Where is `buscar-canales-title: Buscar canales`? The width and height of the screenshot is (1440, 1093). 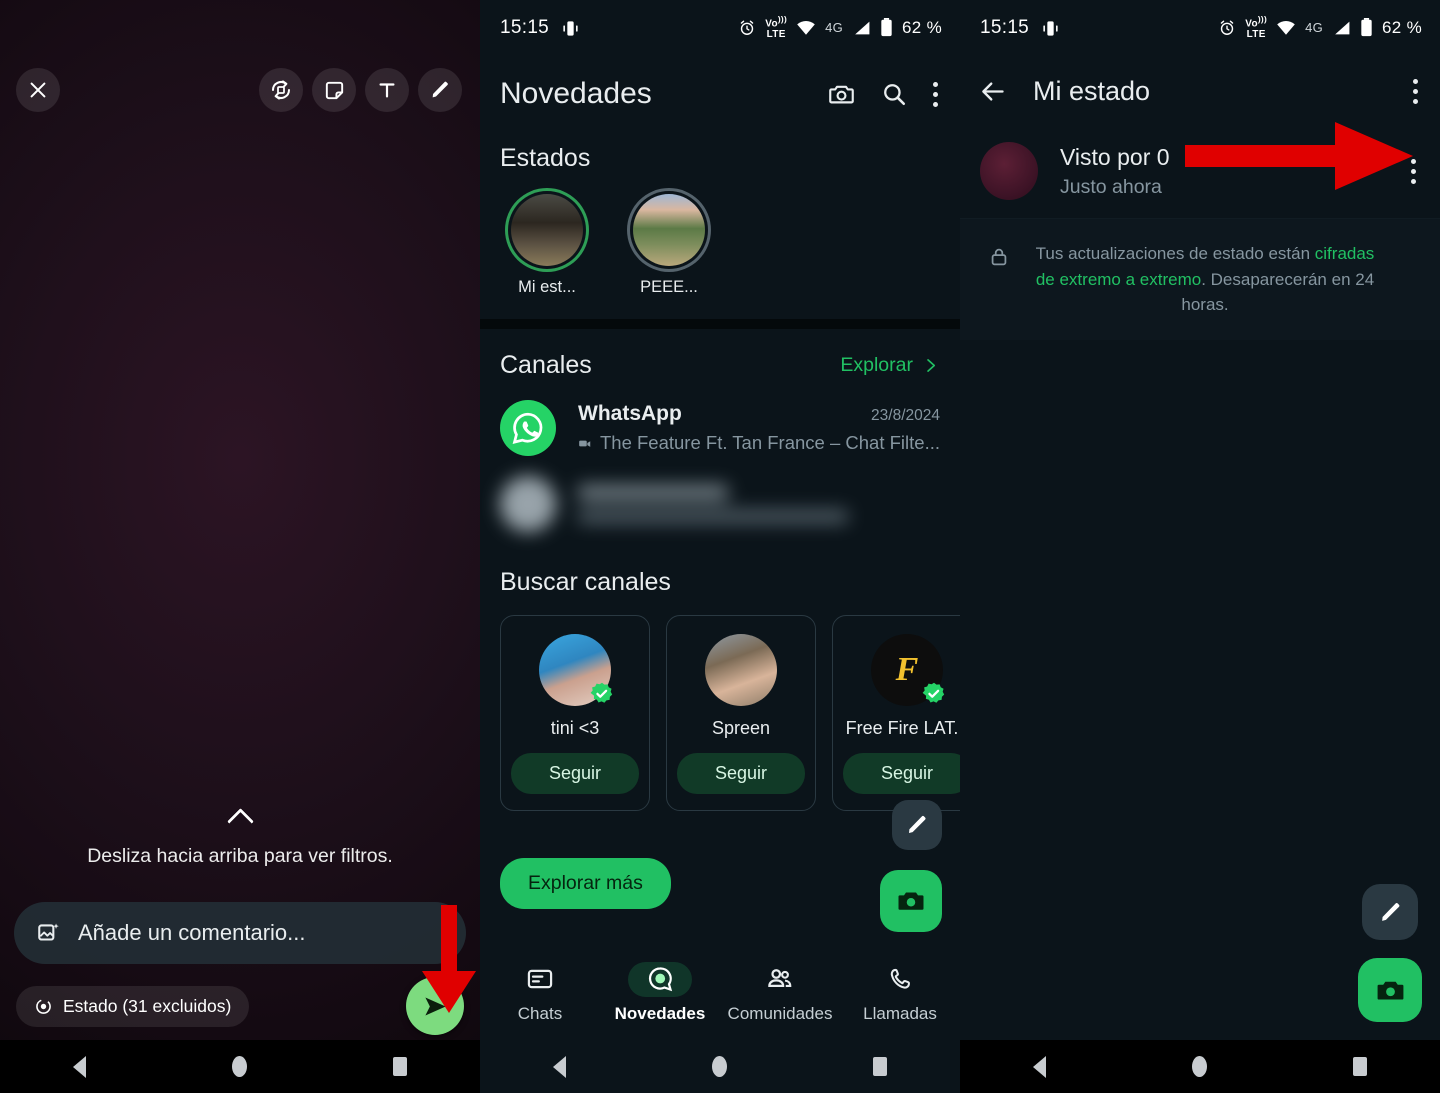
buscar-canales-title: Buscar canales is located at coordinates (585, 582).